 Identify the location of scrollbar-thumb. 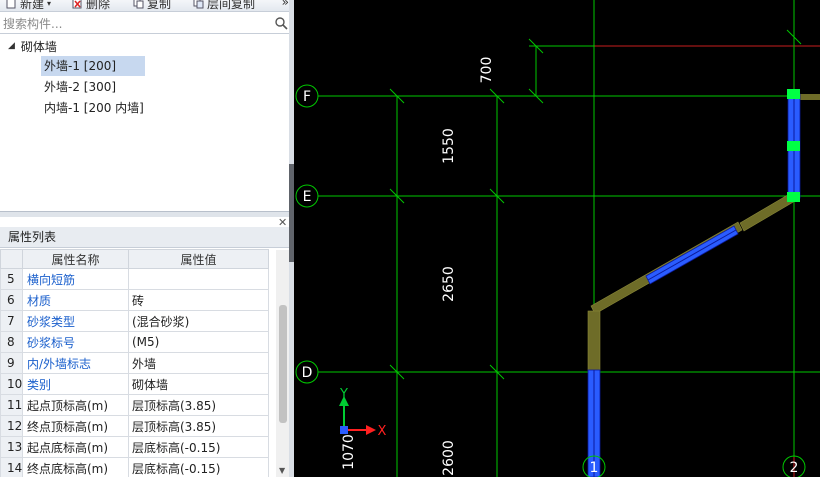
(283, 364).